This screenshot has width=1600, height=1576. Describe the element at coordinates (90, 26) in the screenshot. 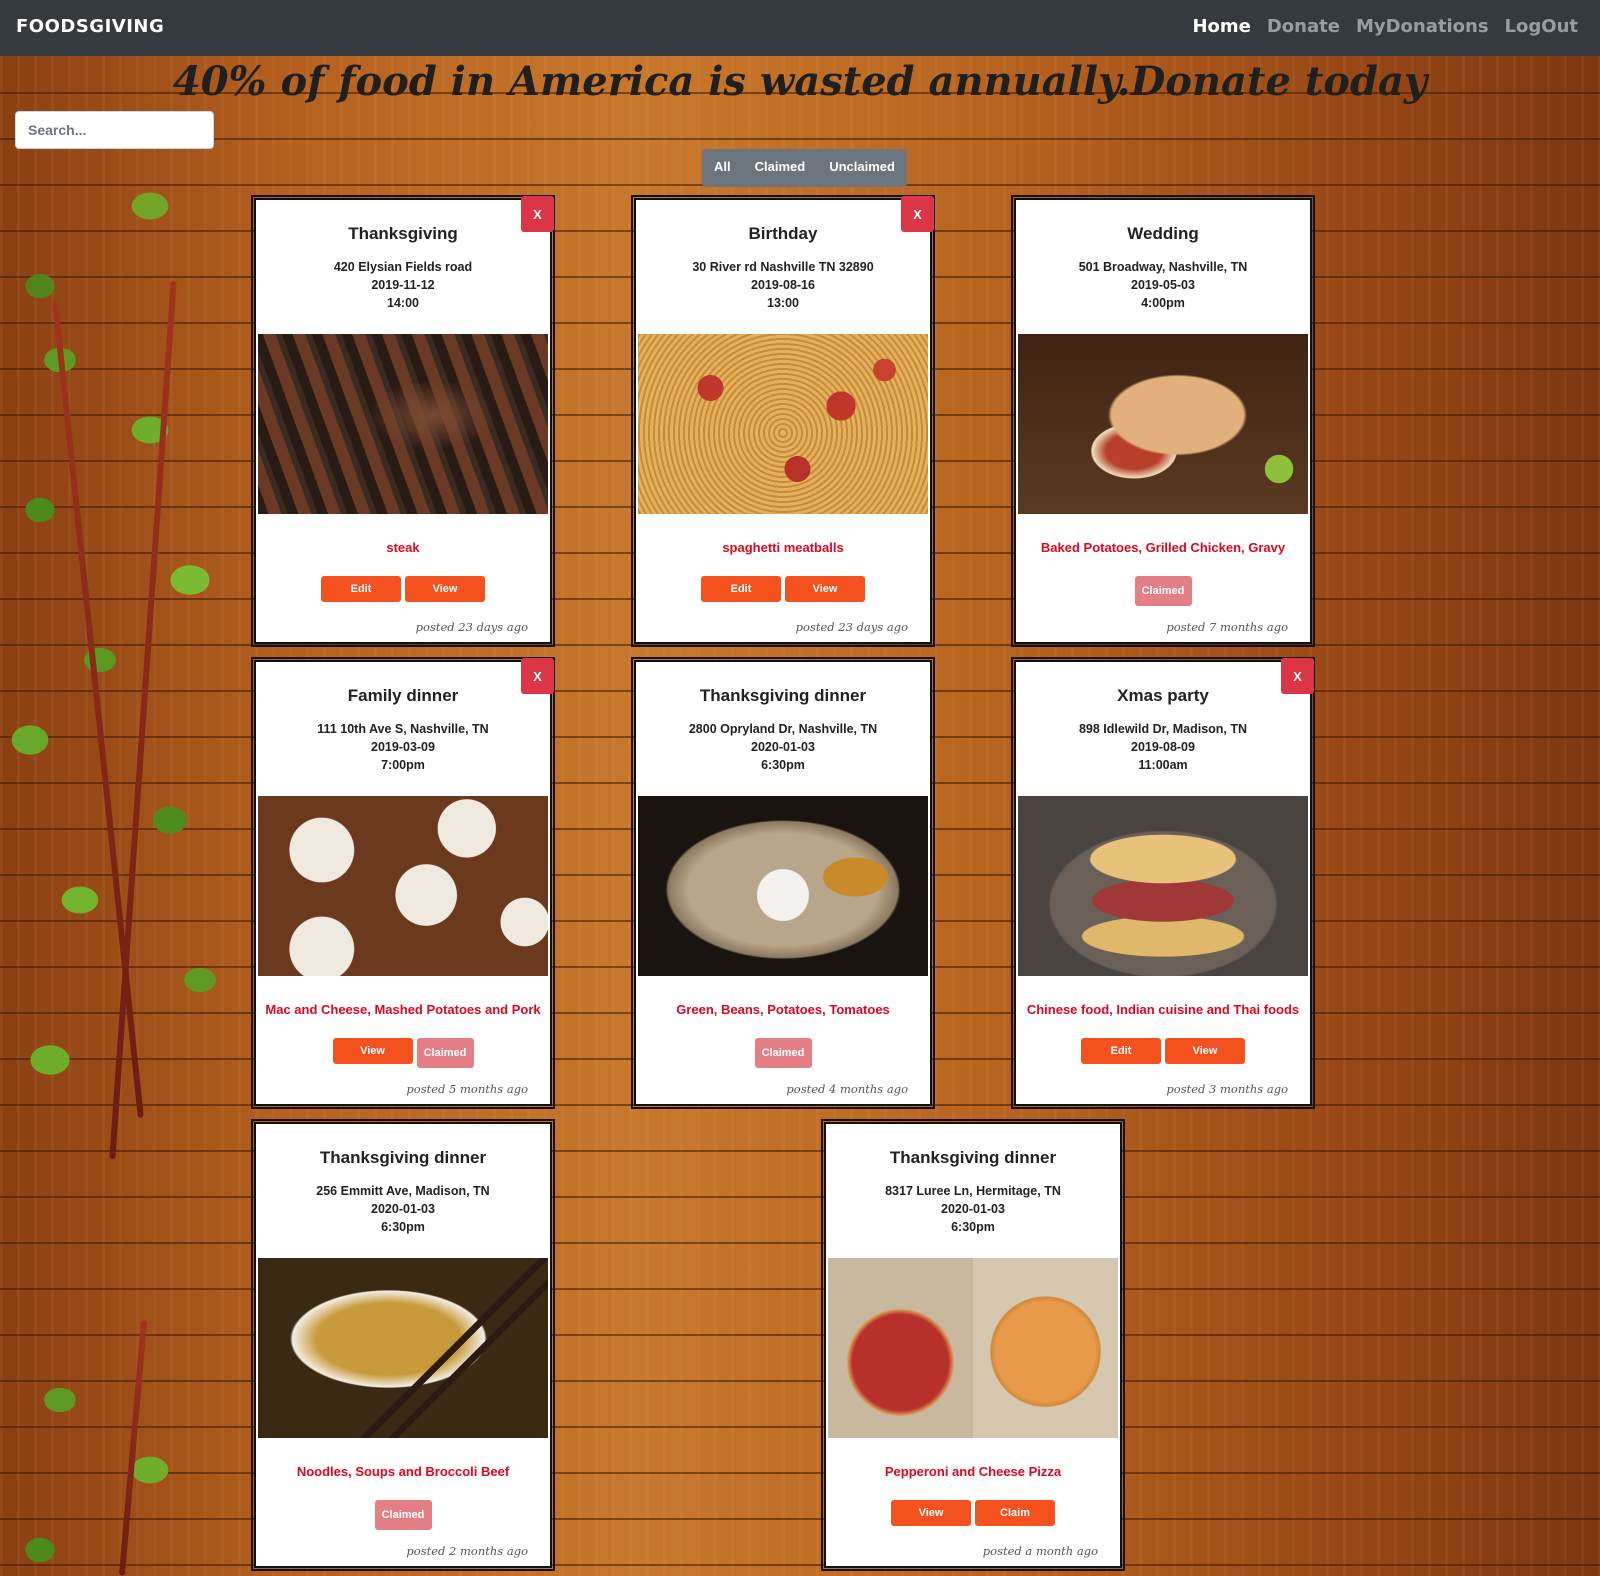

I see `brand-logo: FOODSGIVING` at that location.